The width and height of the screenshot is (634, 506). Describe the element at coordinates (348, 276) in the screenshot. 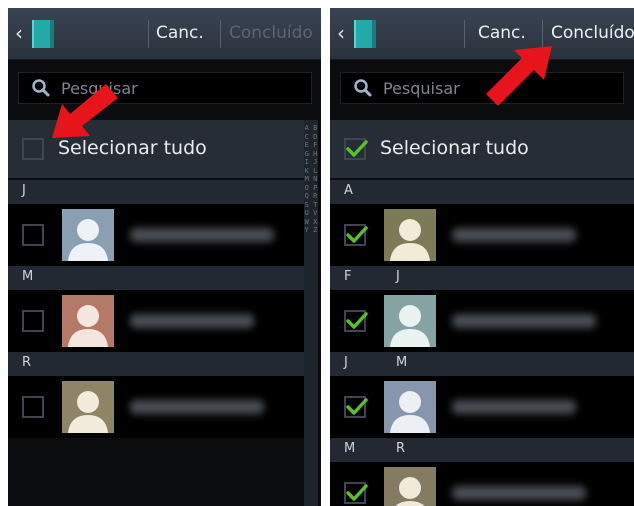

I see `section-letter: F` at that location.